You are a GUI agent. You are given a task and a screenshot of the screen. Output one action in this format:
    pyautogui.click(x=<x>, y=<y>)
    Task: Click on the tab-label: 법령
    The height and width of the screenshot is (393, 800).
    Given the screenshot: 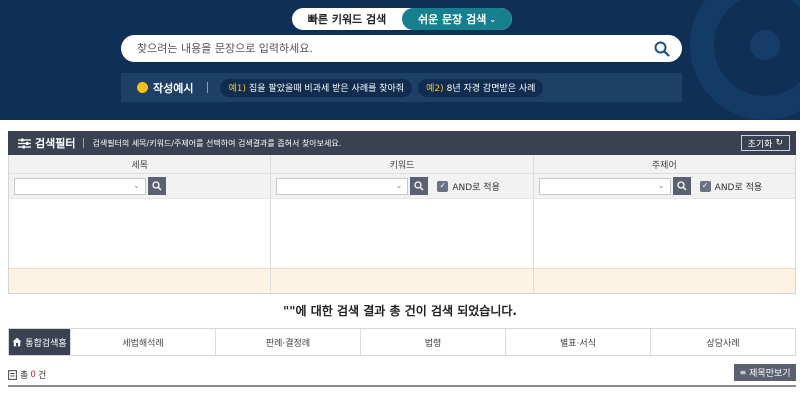 What is the action you would take?
    pyautogui.click(x=433, y=343)
    